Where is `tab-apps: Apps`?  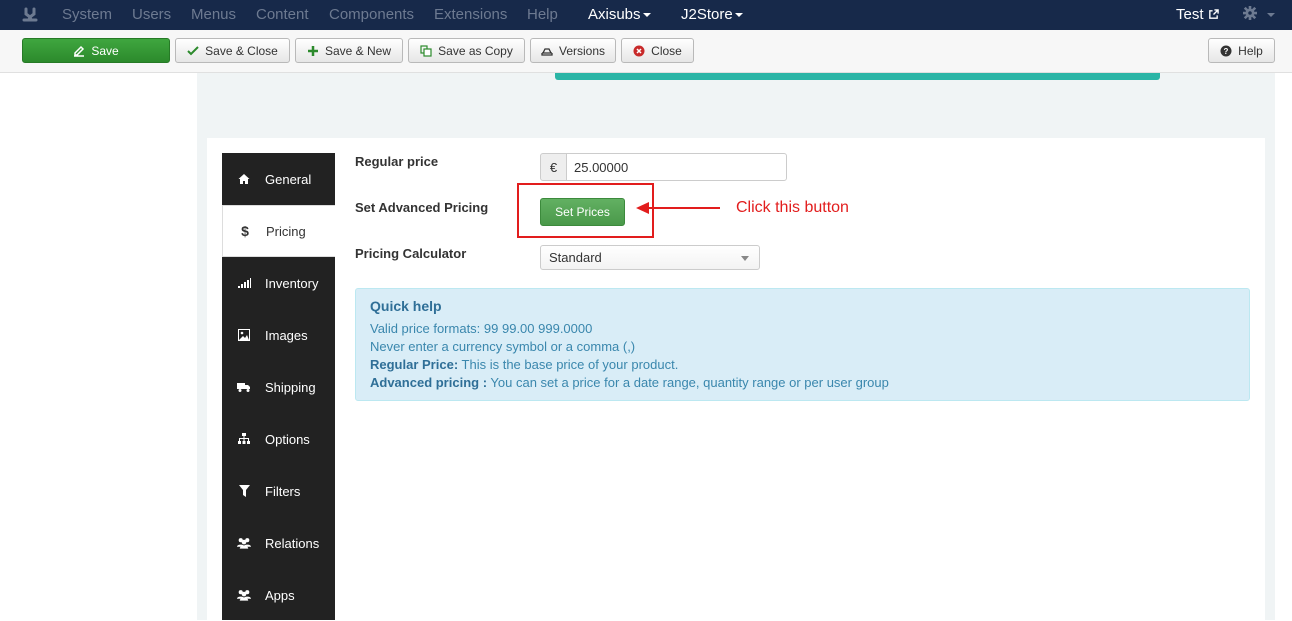 tab-apps: Apps is located at coordinates (278, 595).